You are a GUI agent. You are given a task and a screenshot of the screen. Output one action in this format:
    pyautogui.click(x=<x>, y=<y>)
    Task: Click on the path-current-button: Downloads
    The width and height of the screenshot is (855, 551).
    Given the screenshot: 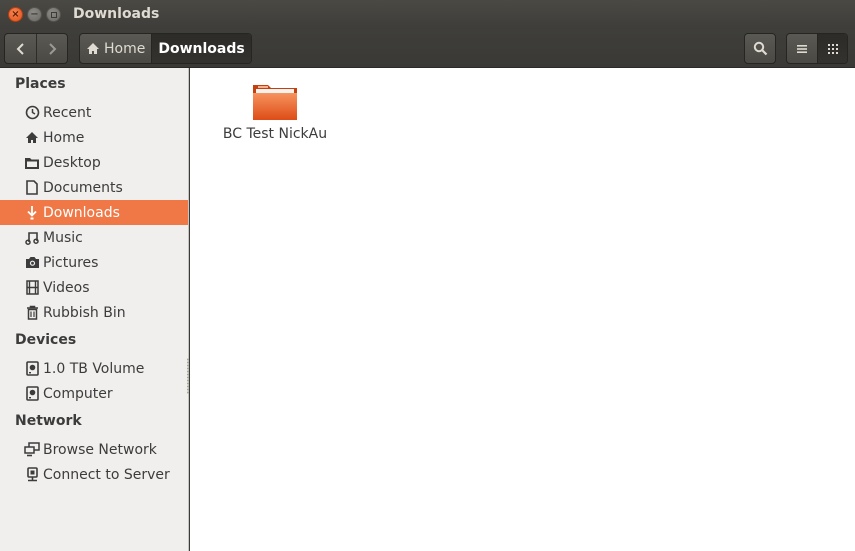 What is the action you would take?
    pyautogui.click(x=201, y=48)
    